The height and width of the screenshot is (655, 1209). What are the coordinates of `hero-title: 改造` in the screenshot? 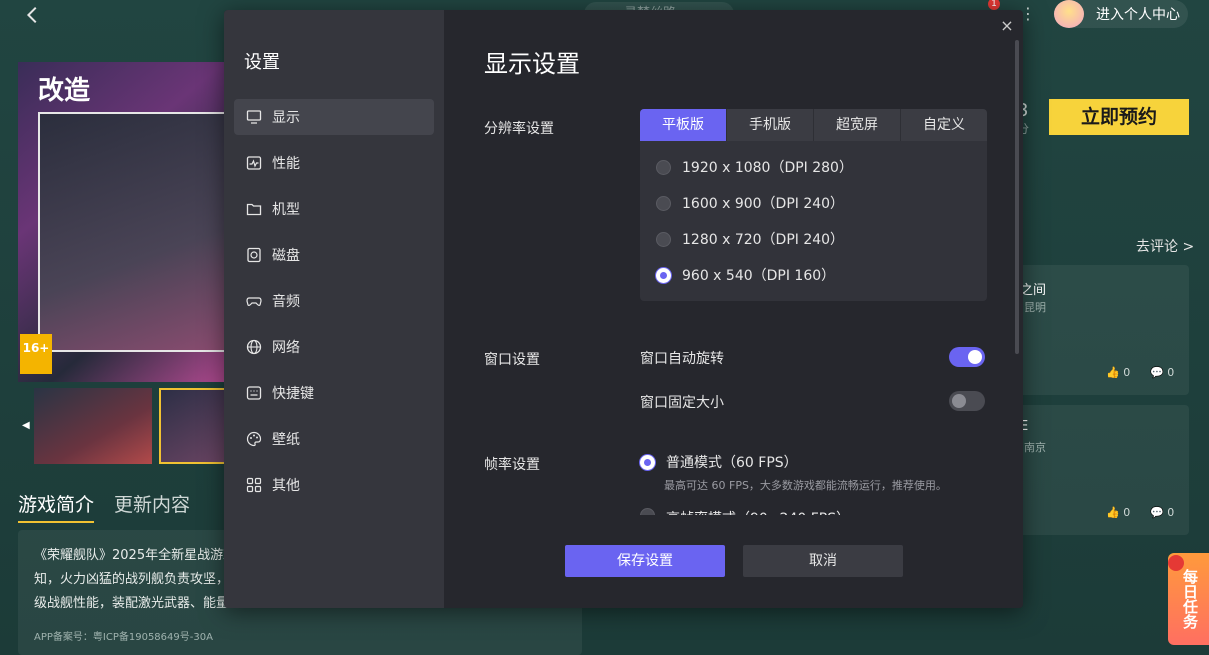 It's located at (64, 91).